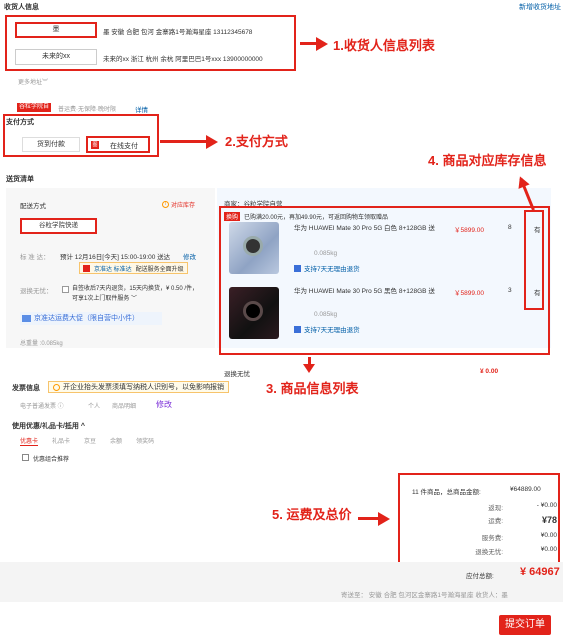 This screenshot has height=637, width=563. What do you see at coordinates (489, 552) in the screenshot?
I see `summary-label: 退换无忧:` at bounding box center [489, 552].